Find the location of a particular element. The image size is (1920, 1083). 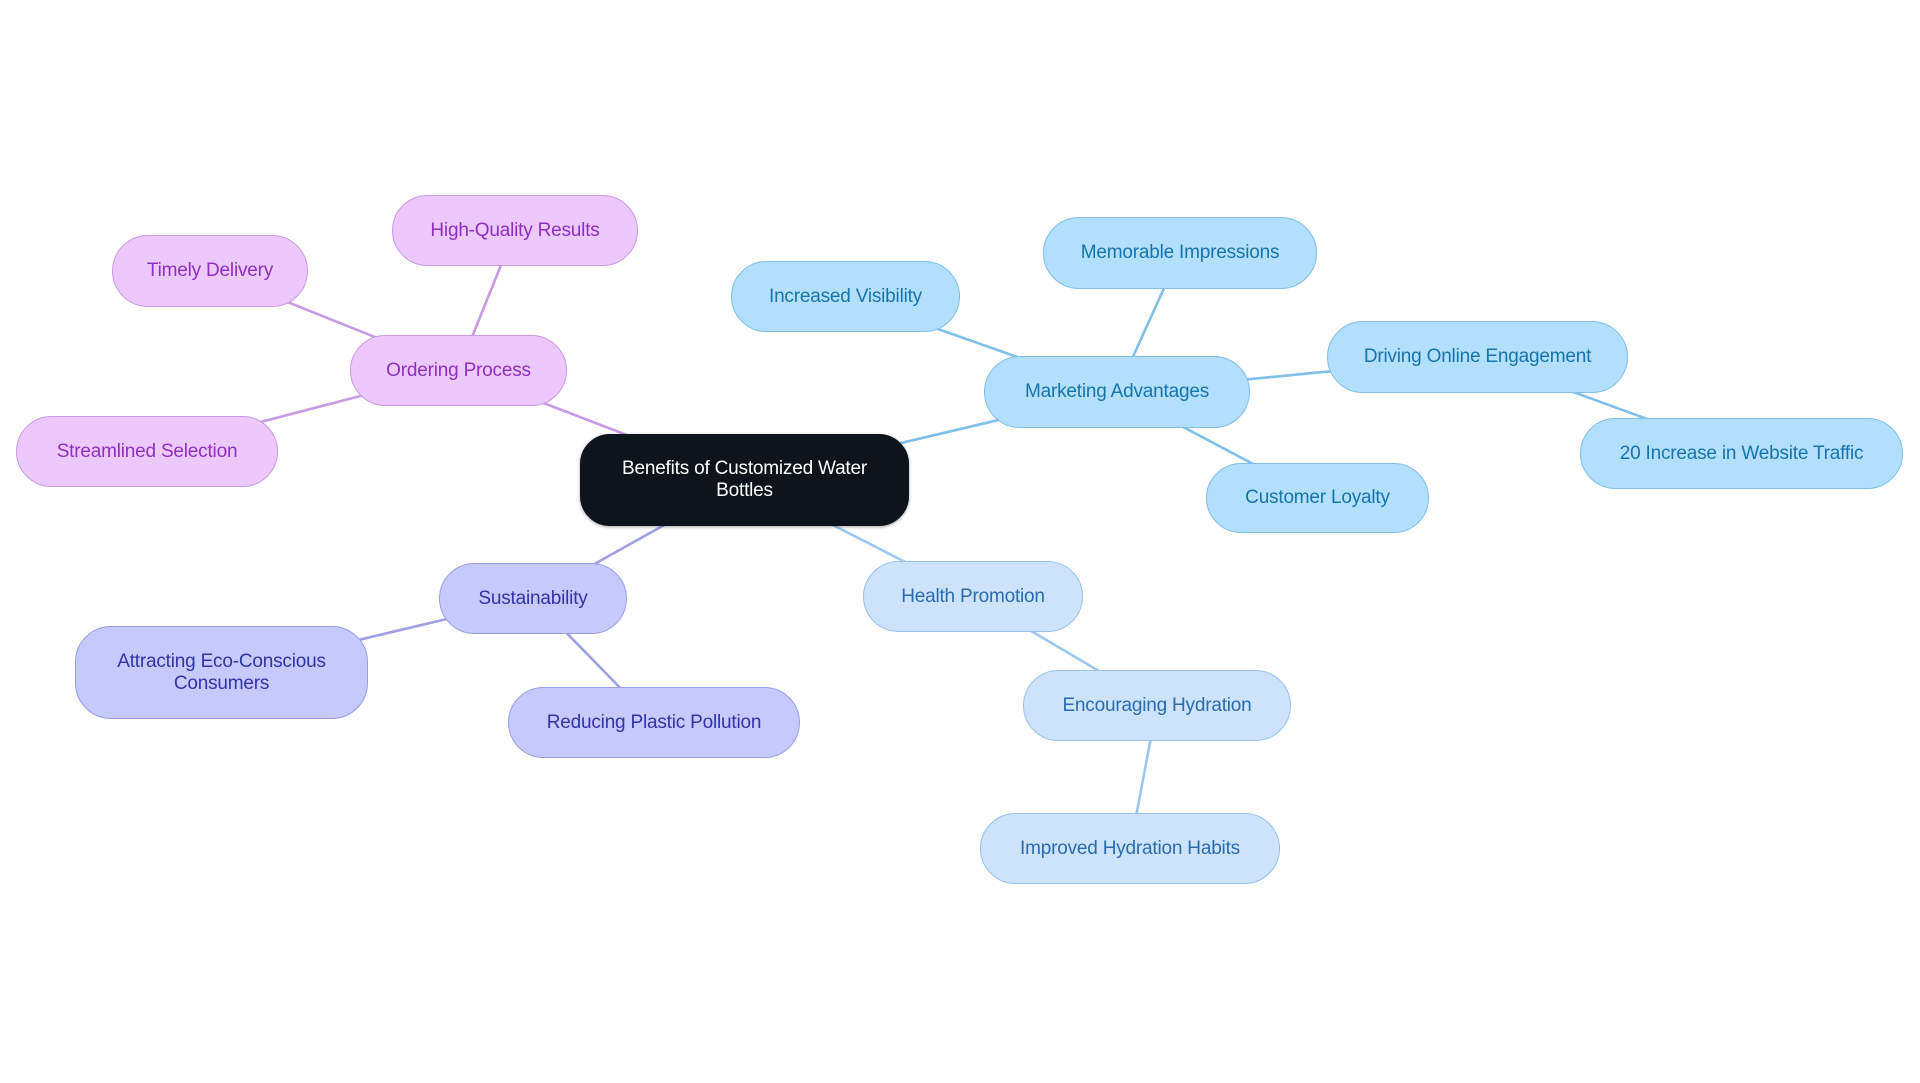

node-label: Attracting Eco-Conscious Consumers is located at coordinates (221, 672).